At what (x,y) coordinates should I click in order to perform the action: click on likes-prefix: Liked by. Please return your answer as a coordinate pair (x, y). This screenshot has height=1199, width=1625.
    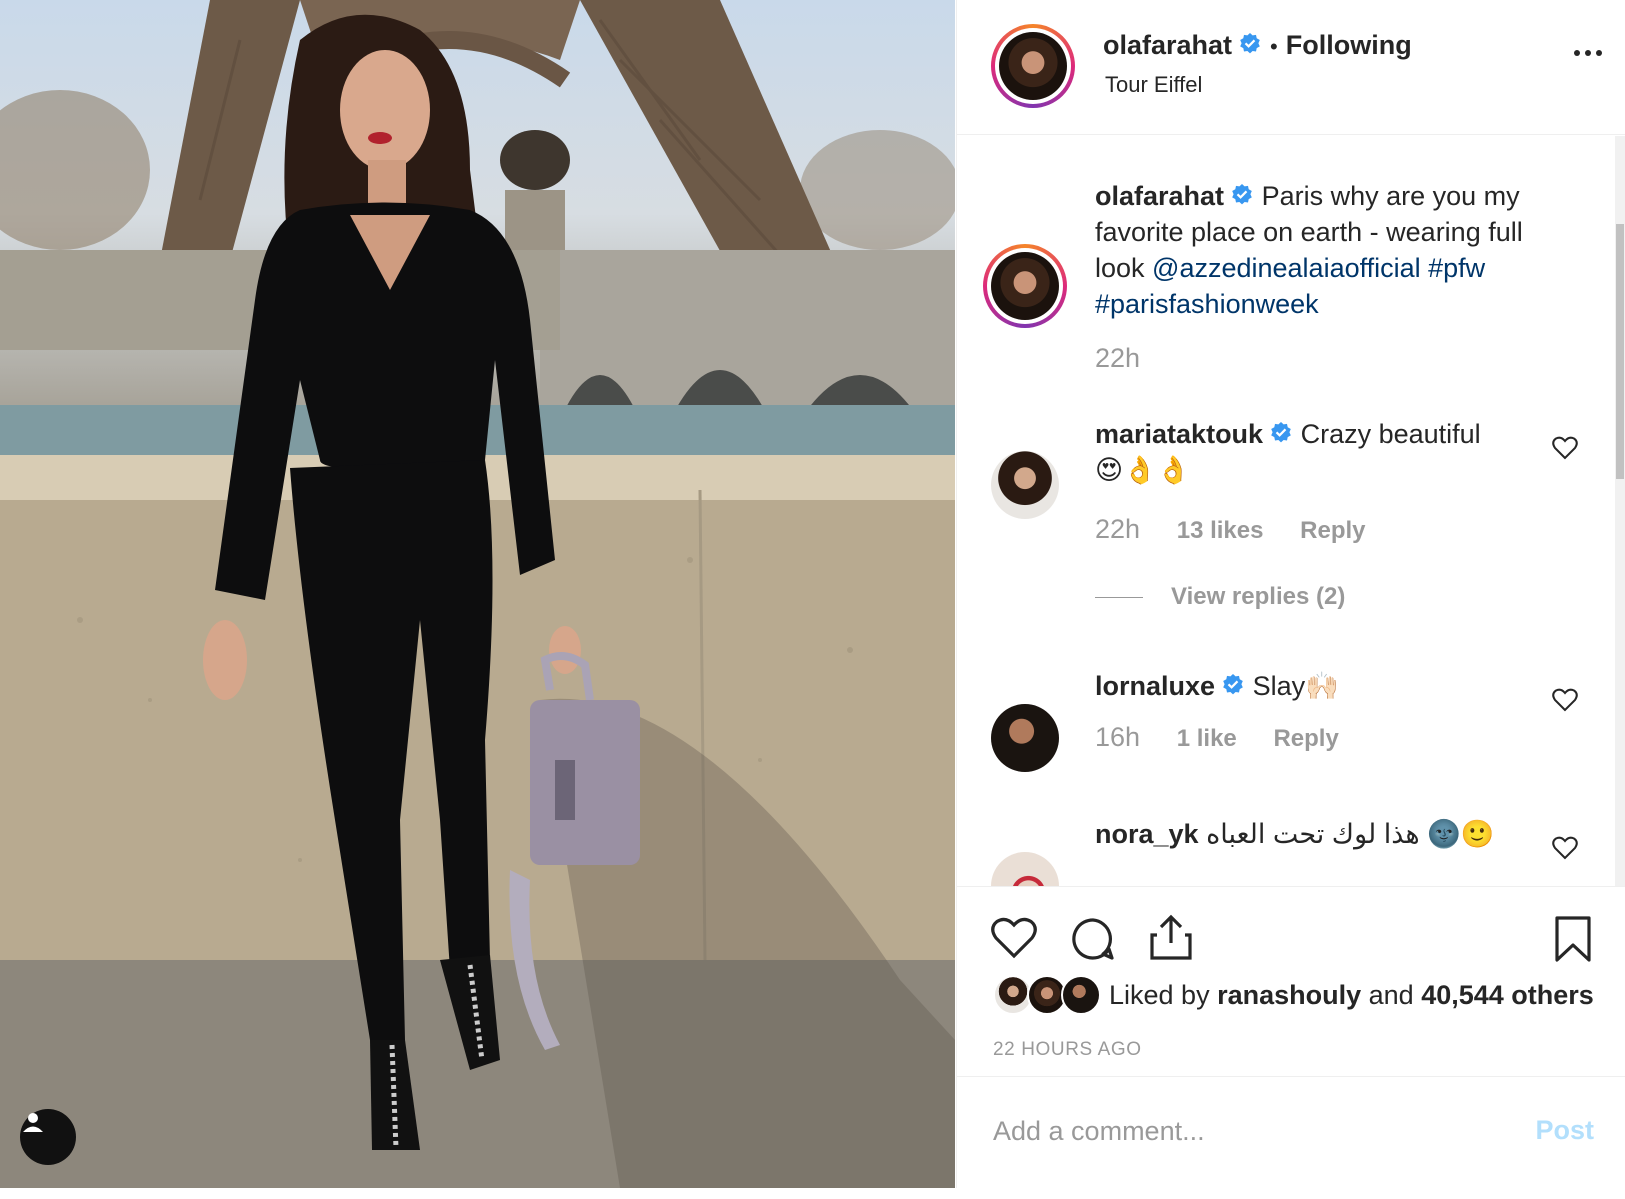
    Looking at the image, I should click on (1163, 994).